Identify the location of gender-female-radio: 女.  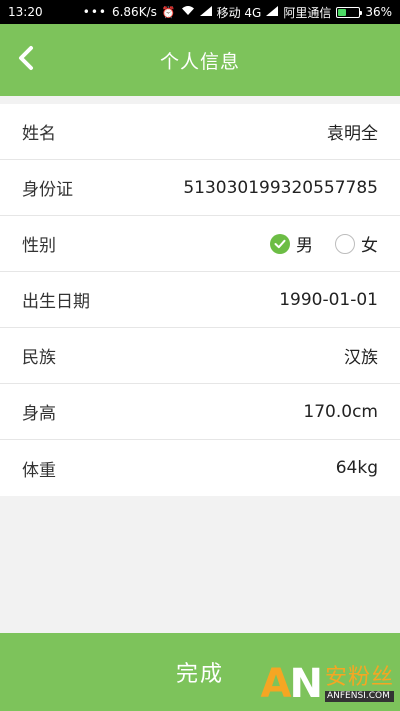
(356, 243).